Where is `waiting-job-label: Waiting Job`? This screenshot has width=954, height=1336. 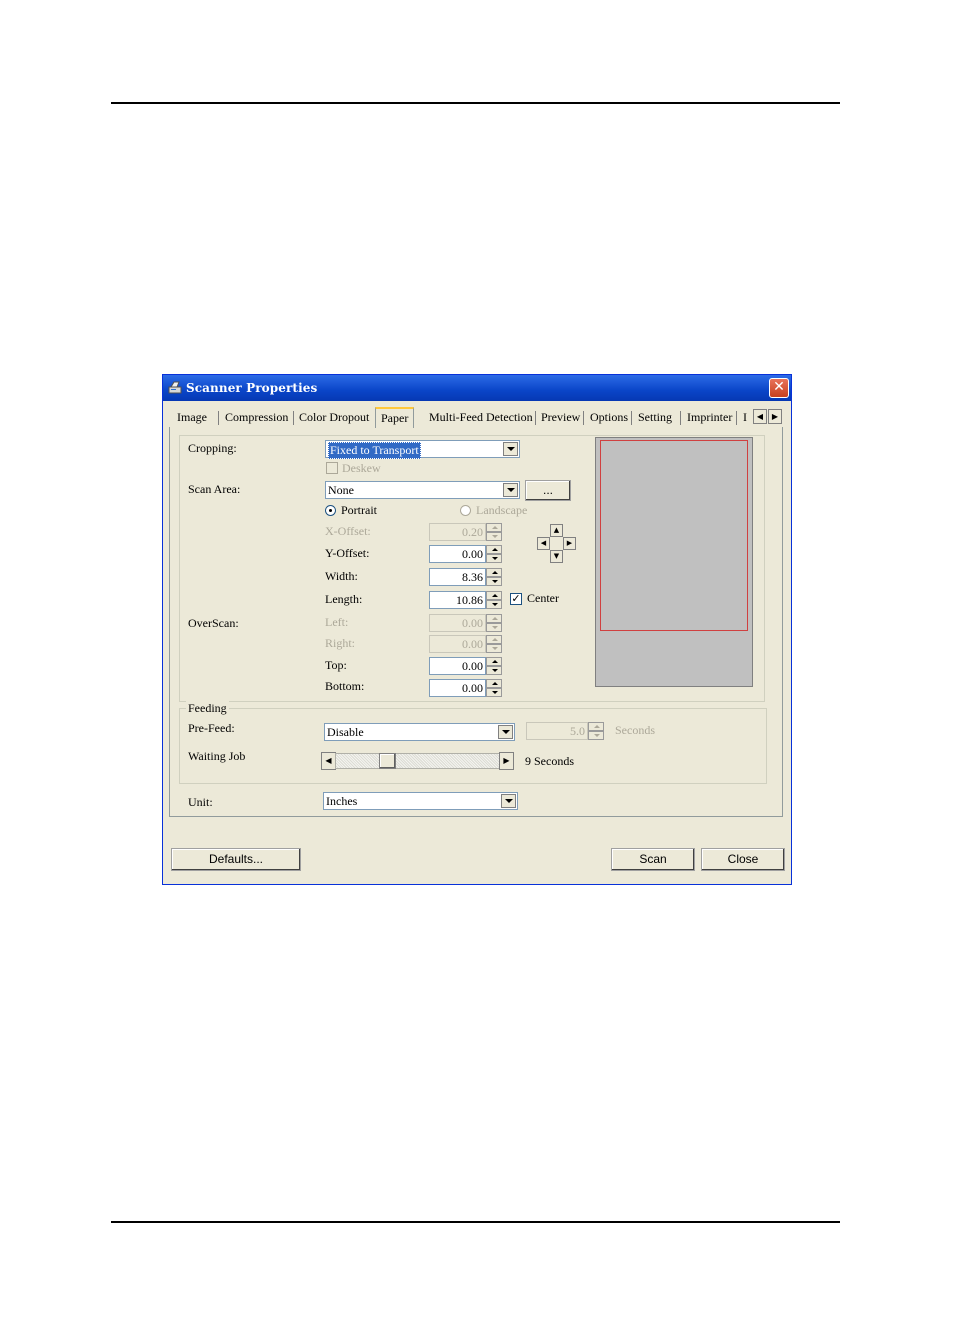
waiting-job-label: Waiting Job is located at coordinates (217, 756).